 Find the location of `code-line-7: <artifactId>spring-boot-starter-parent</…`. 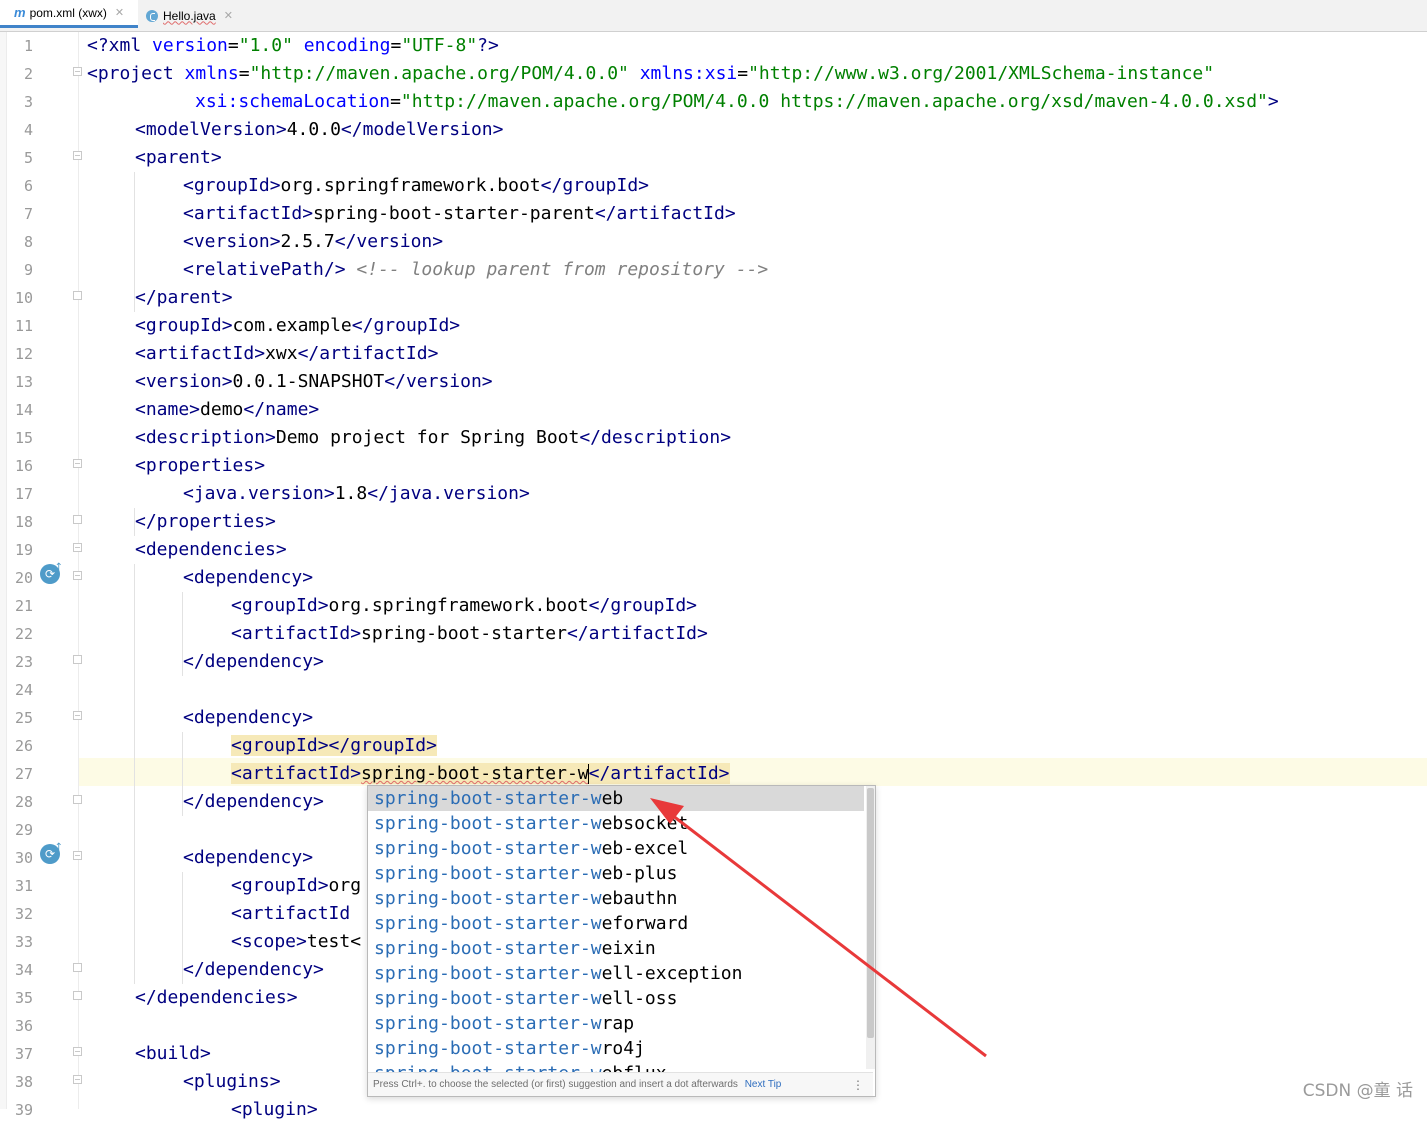

code-line-7: <artifactId>spring-boot-starter-parent</… is located at coordinates (459, 213).